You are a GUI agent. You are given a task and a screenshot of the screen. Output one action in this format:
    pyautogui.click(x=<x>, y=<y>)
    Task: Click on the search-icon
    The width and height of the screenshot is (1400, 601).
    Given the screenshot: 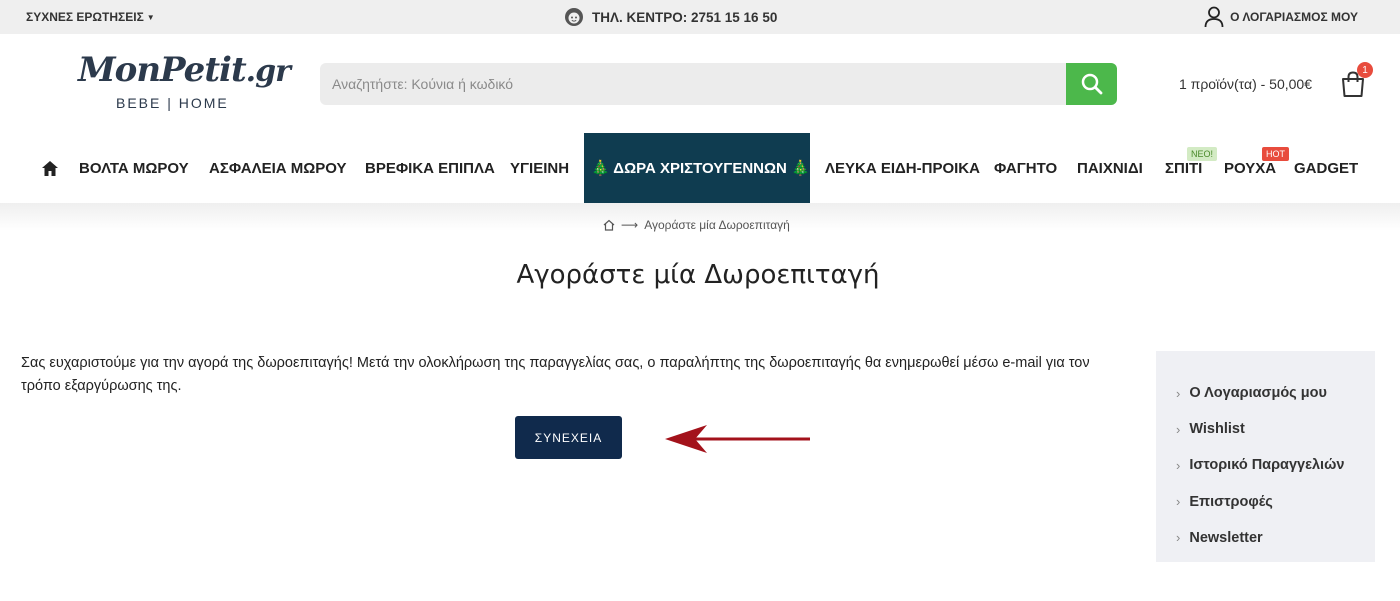 What is the action you would take?
    pyautogui.click(x=1091, y=84)
    